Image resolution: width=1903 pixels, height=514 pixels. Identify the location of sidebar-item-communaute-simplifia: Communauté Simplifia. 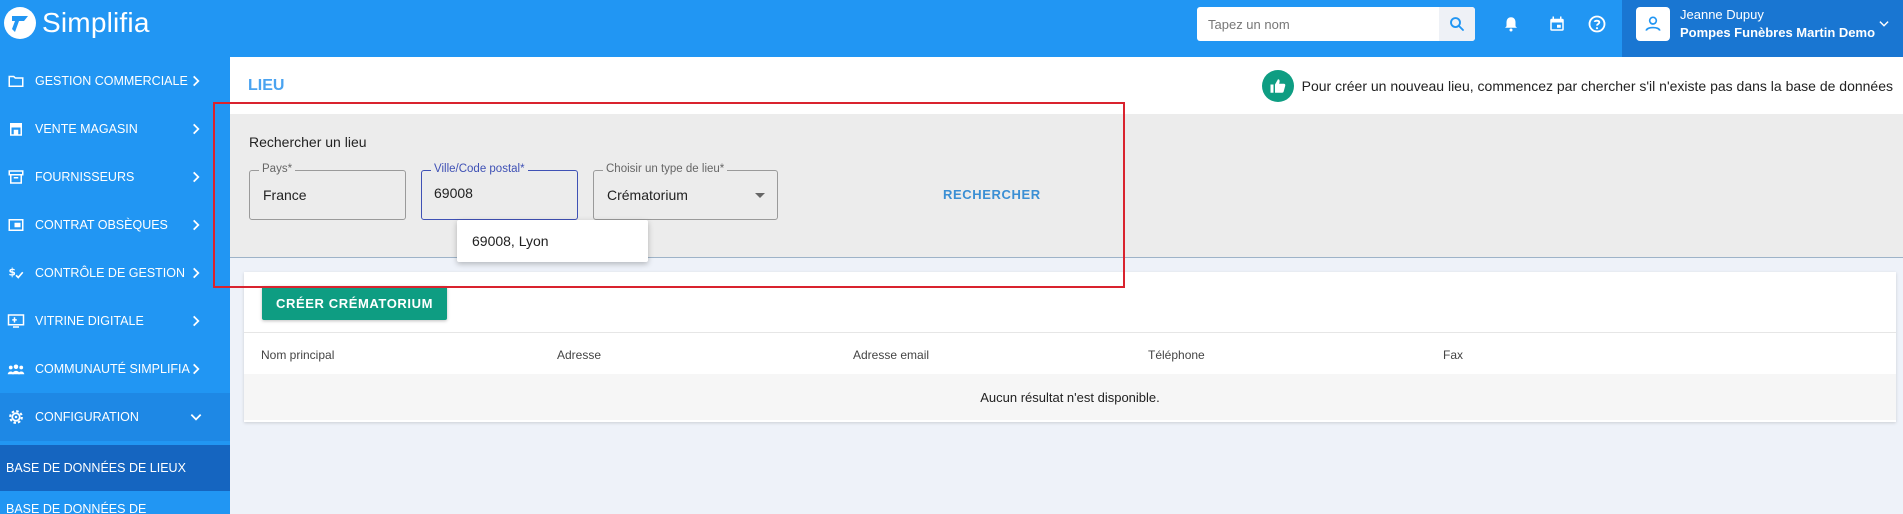
(115, 369).